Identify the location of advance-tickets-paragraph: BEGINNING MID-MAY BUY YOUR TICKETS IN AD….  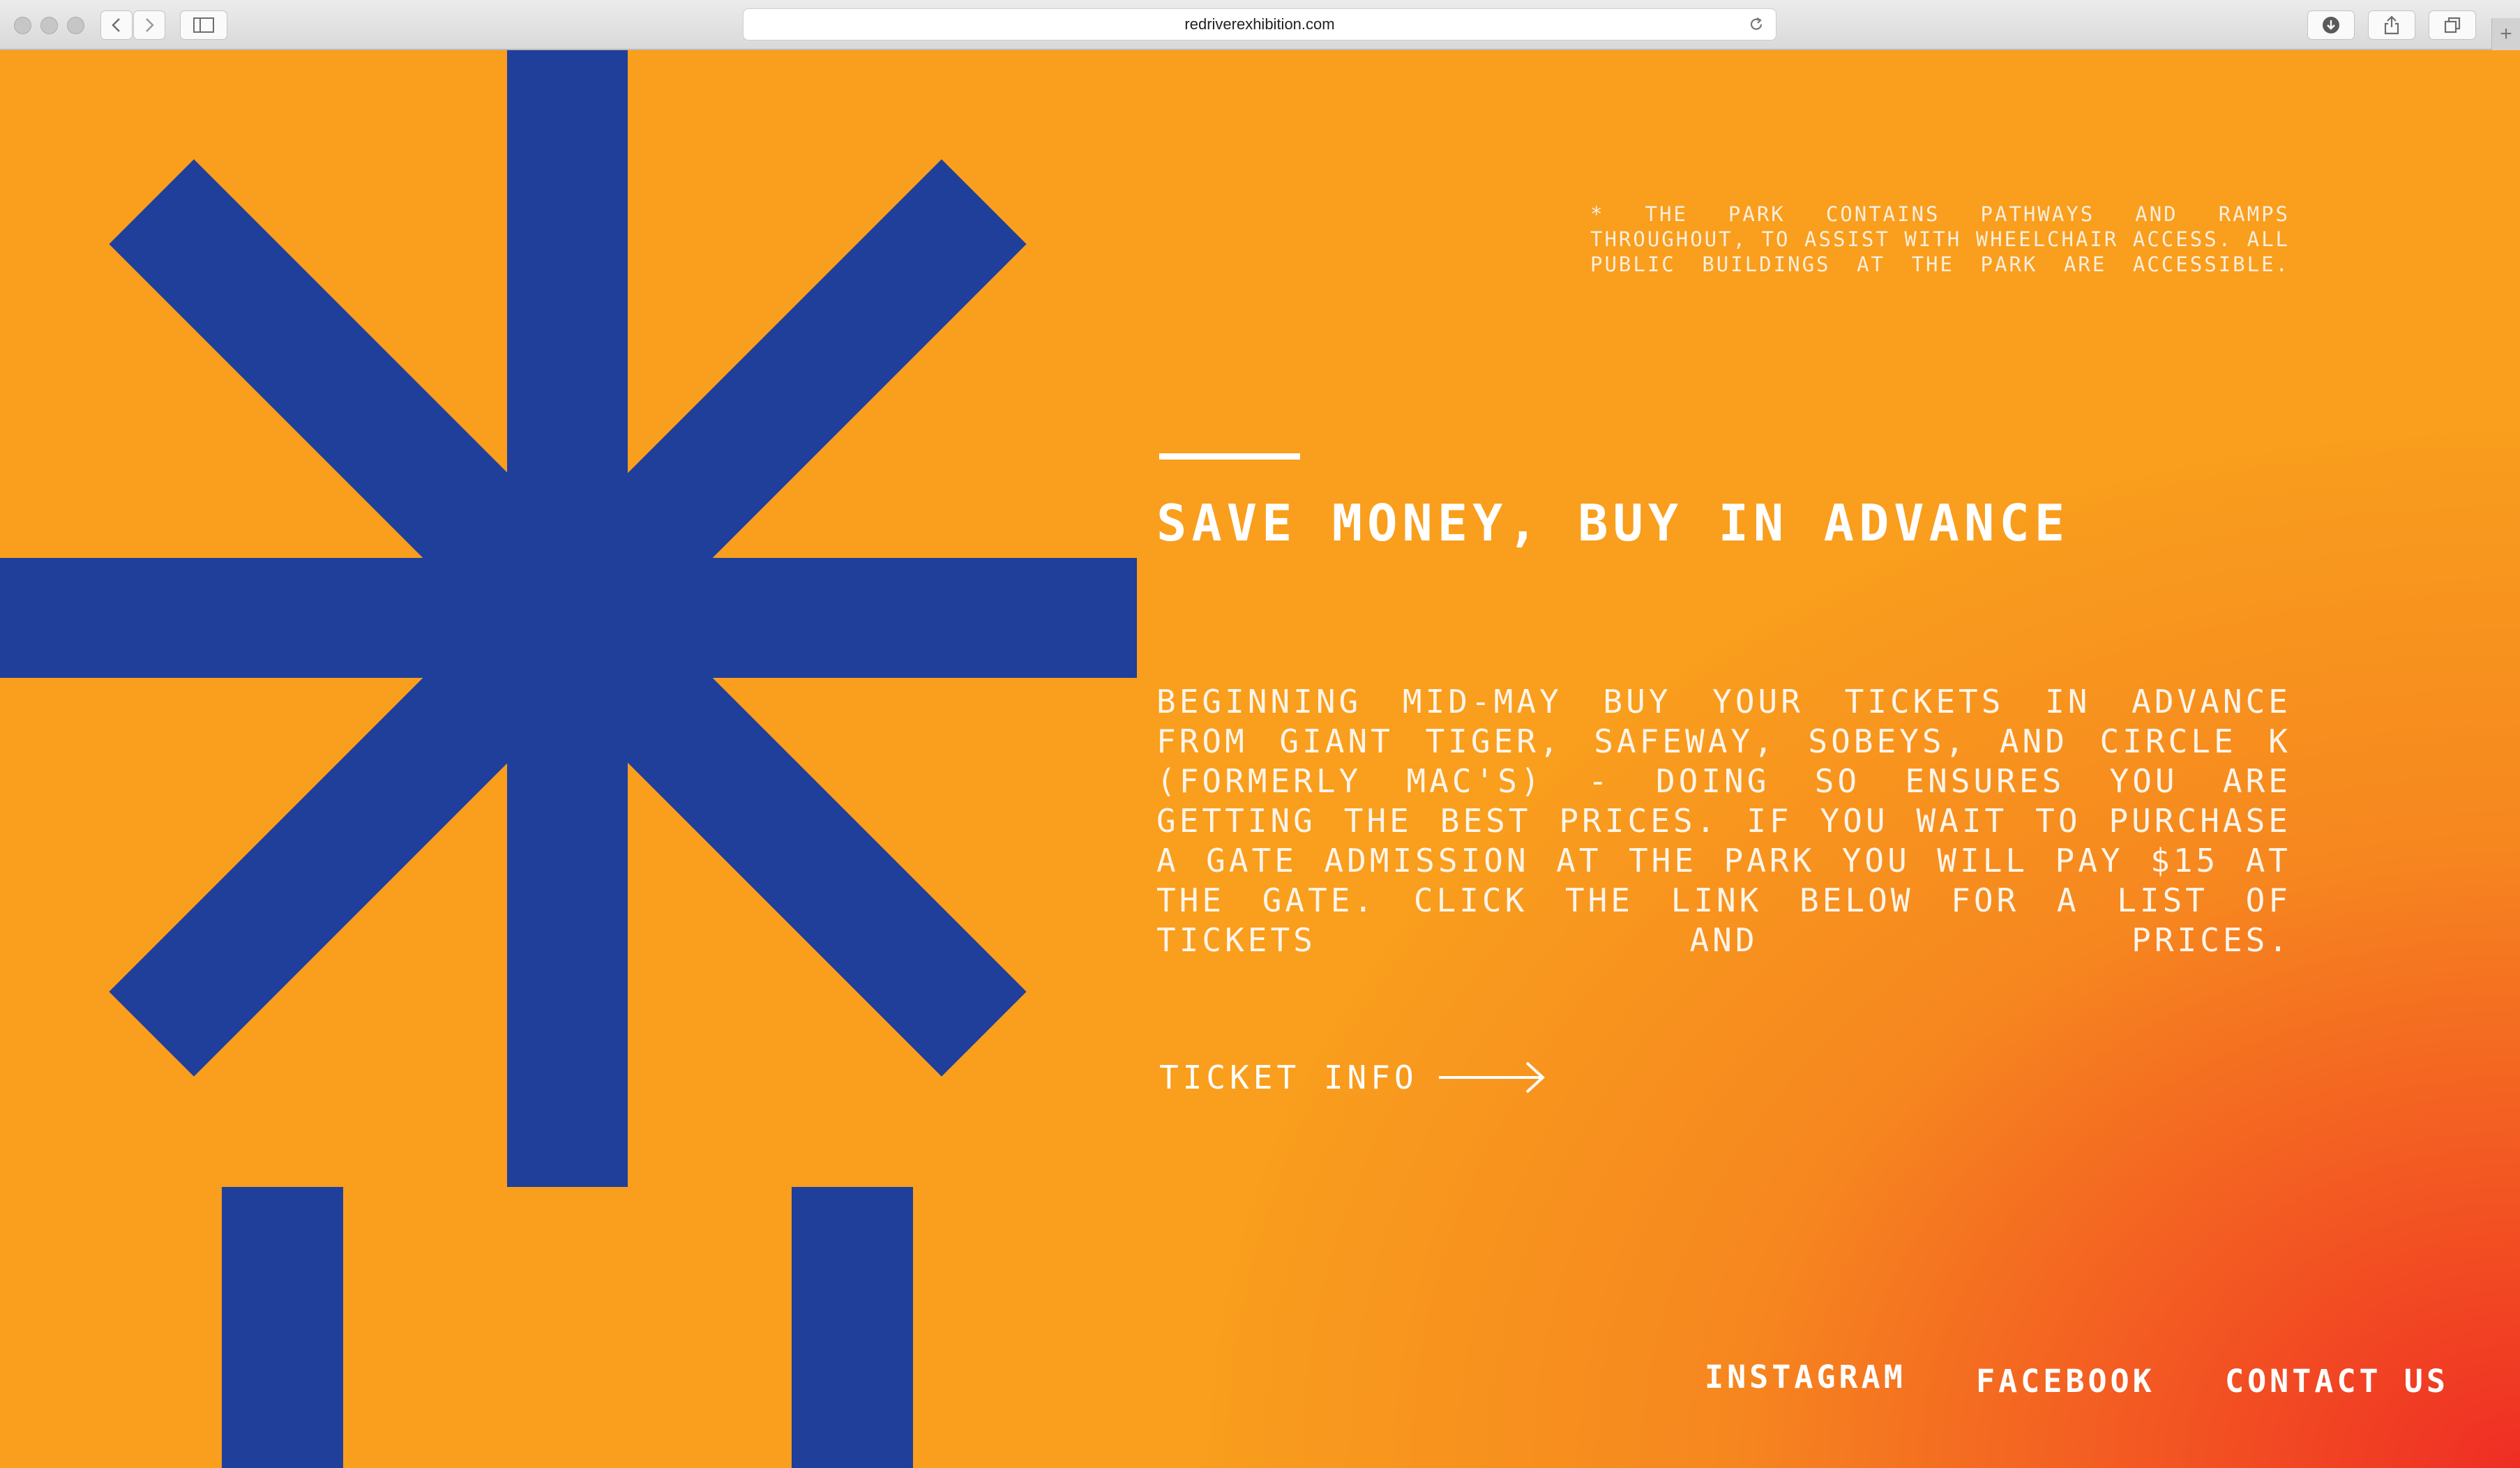
(1723, 821).